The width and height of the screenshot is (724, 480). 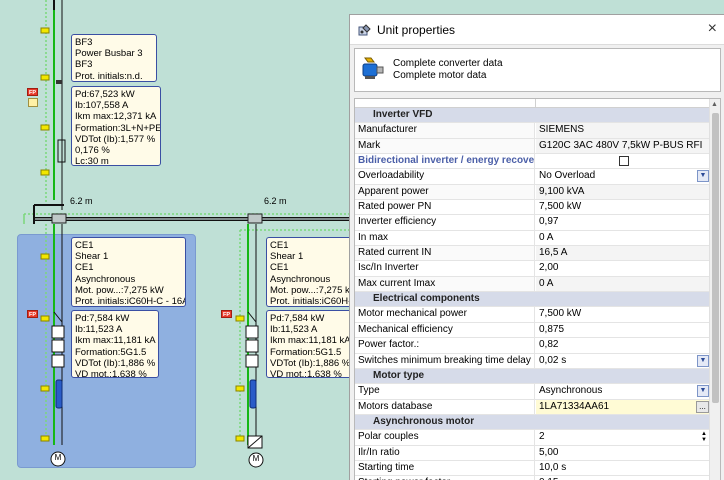 I want to click on property-value: 5,00, so click(x=623, y=452).